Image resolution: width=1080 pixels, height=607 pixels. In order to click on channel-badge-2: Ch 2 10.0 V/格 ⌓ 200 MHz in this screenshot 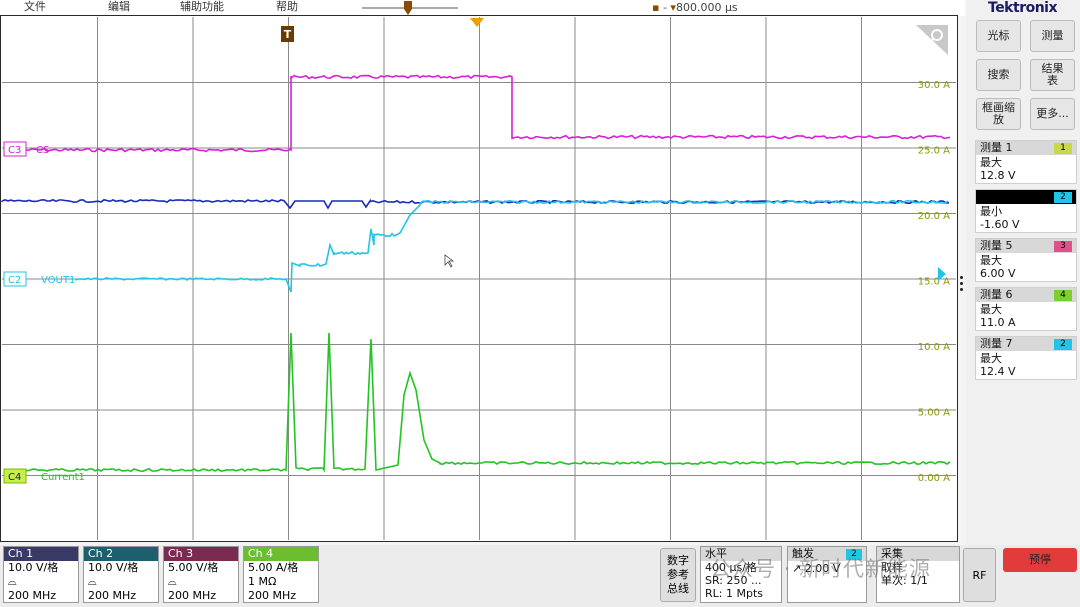, I will do `click(121, 574)`.